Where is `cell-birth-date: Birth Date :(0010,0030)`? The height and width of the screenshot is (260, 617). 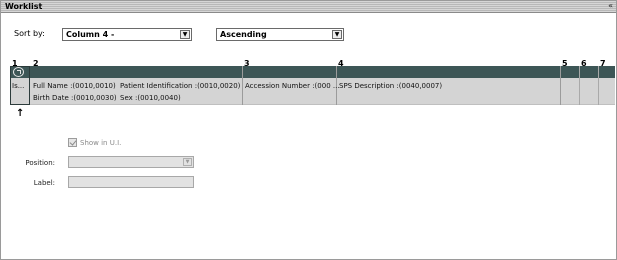 cell-birth-date: Birth Date :(0010,0030) is located at coordinates (75, 98).